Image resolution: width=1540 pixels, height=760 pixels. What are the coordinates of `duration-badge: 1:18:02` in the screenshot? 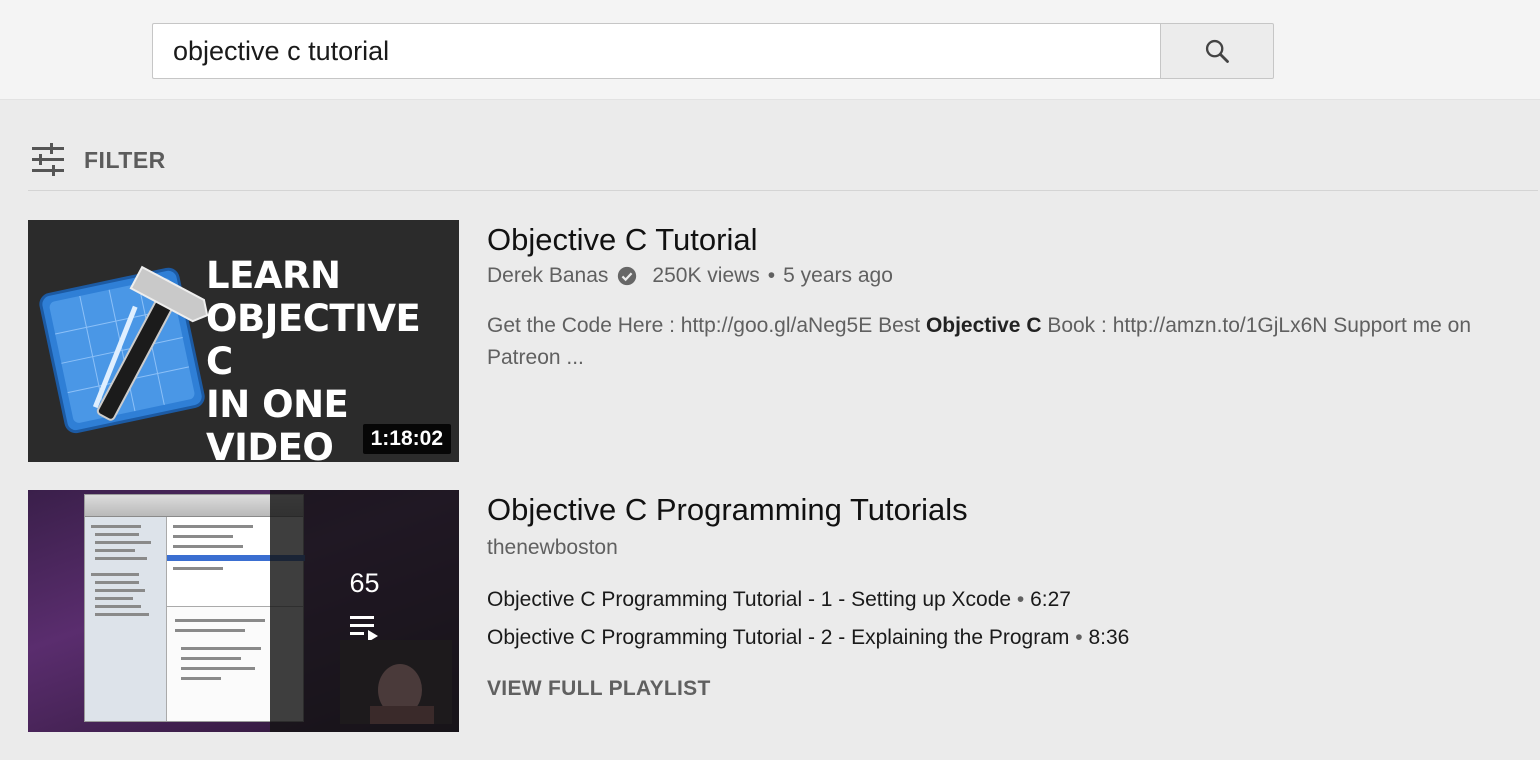 It's located at (406, 439).